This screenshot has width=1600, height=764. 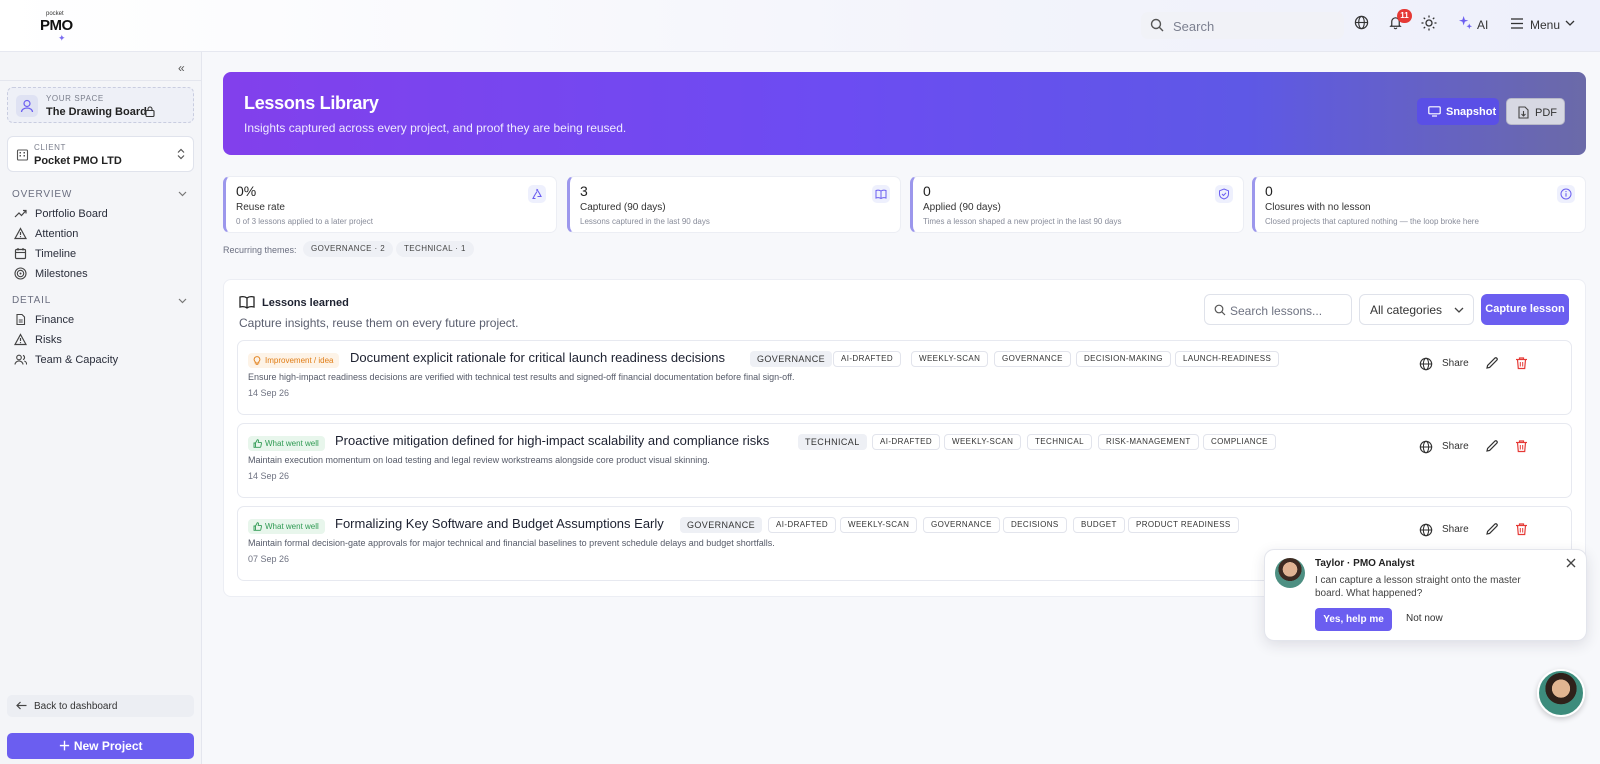 I want to click on collapse-sidebar-icon: «, so click(x=181, y=68).